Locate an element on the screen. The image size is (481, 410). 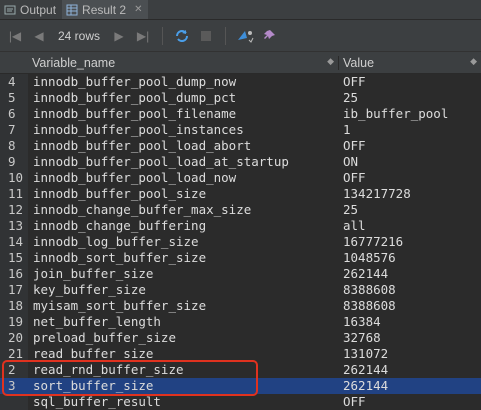
first-page-icon: |◀ is located at coordinates (15, 36).